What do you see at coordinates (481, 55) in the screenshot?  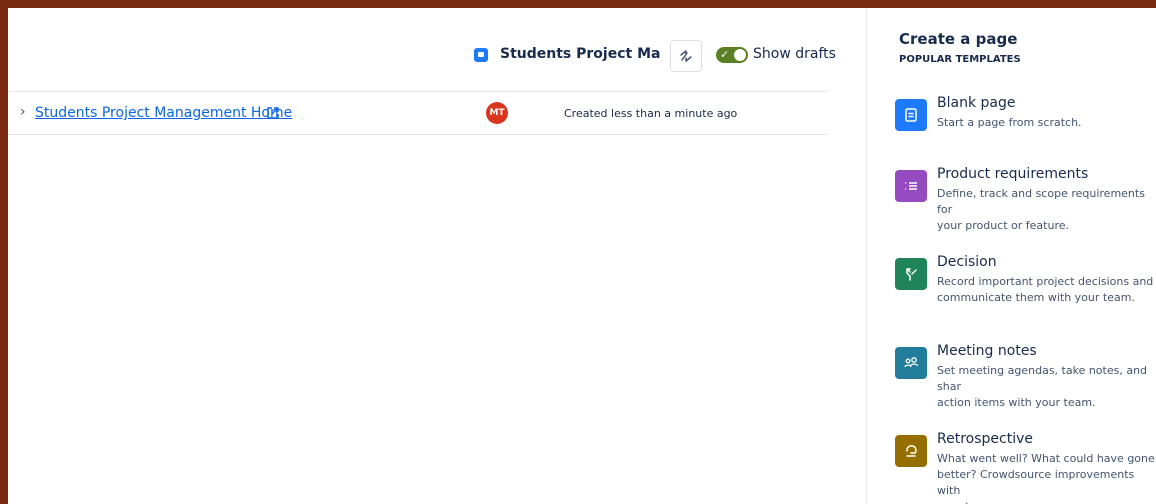 I see `space-icon` at bounding box center [481, 55].